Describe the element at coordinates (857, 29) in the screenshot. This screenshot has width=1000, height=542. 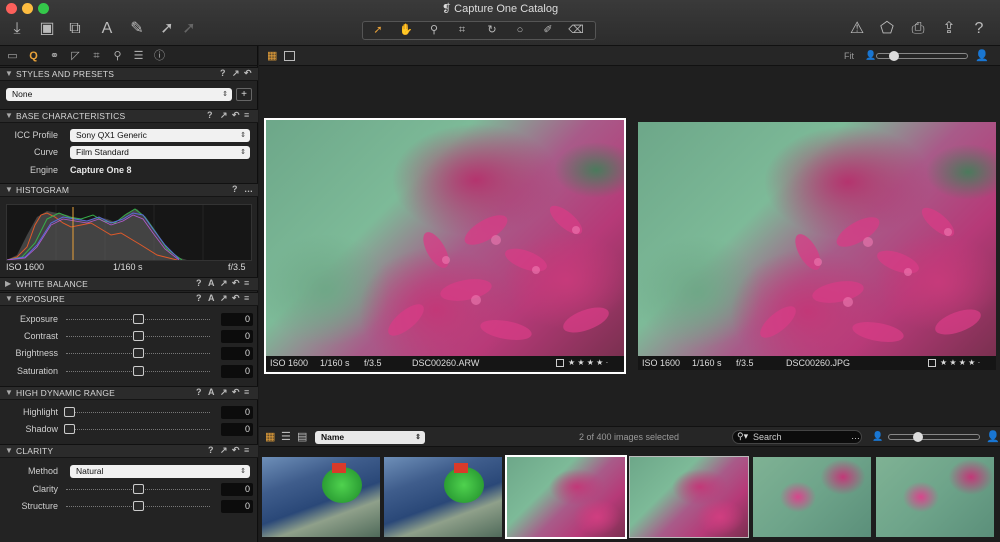
I see `warning-icon: ⚠` at that location.